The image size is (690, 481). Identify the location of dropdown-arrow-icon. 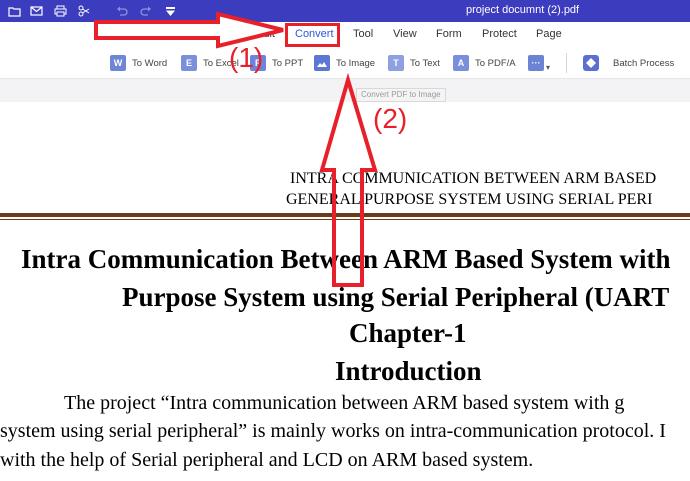
(170, 11).